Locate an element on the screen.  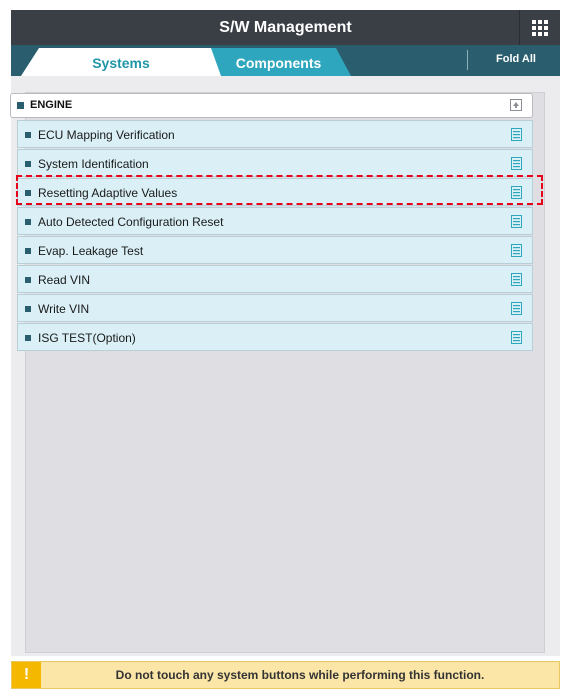
tab-bar: Components Systems Fold All is located at coordinates (285, 60).